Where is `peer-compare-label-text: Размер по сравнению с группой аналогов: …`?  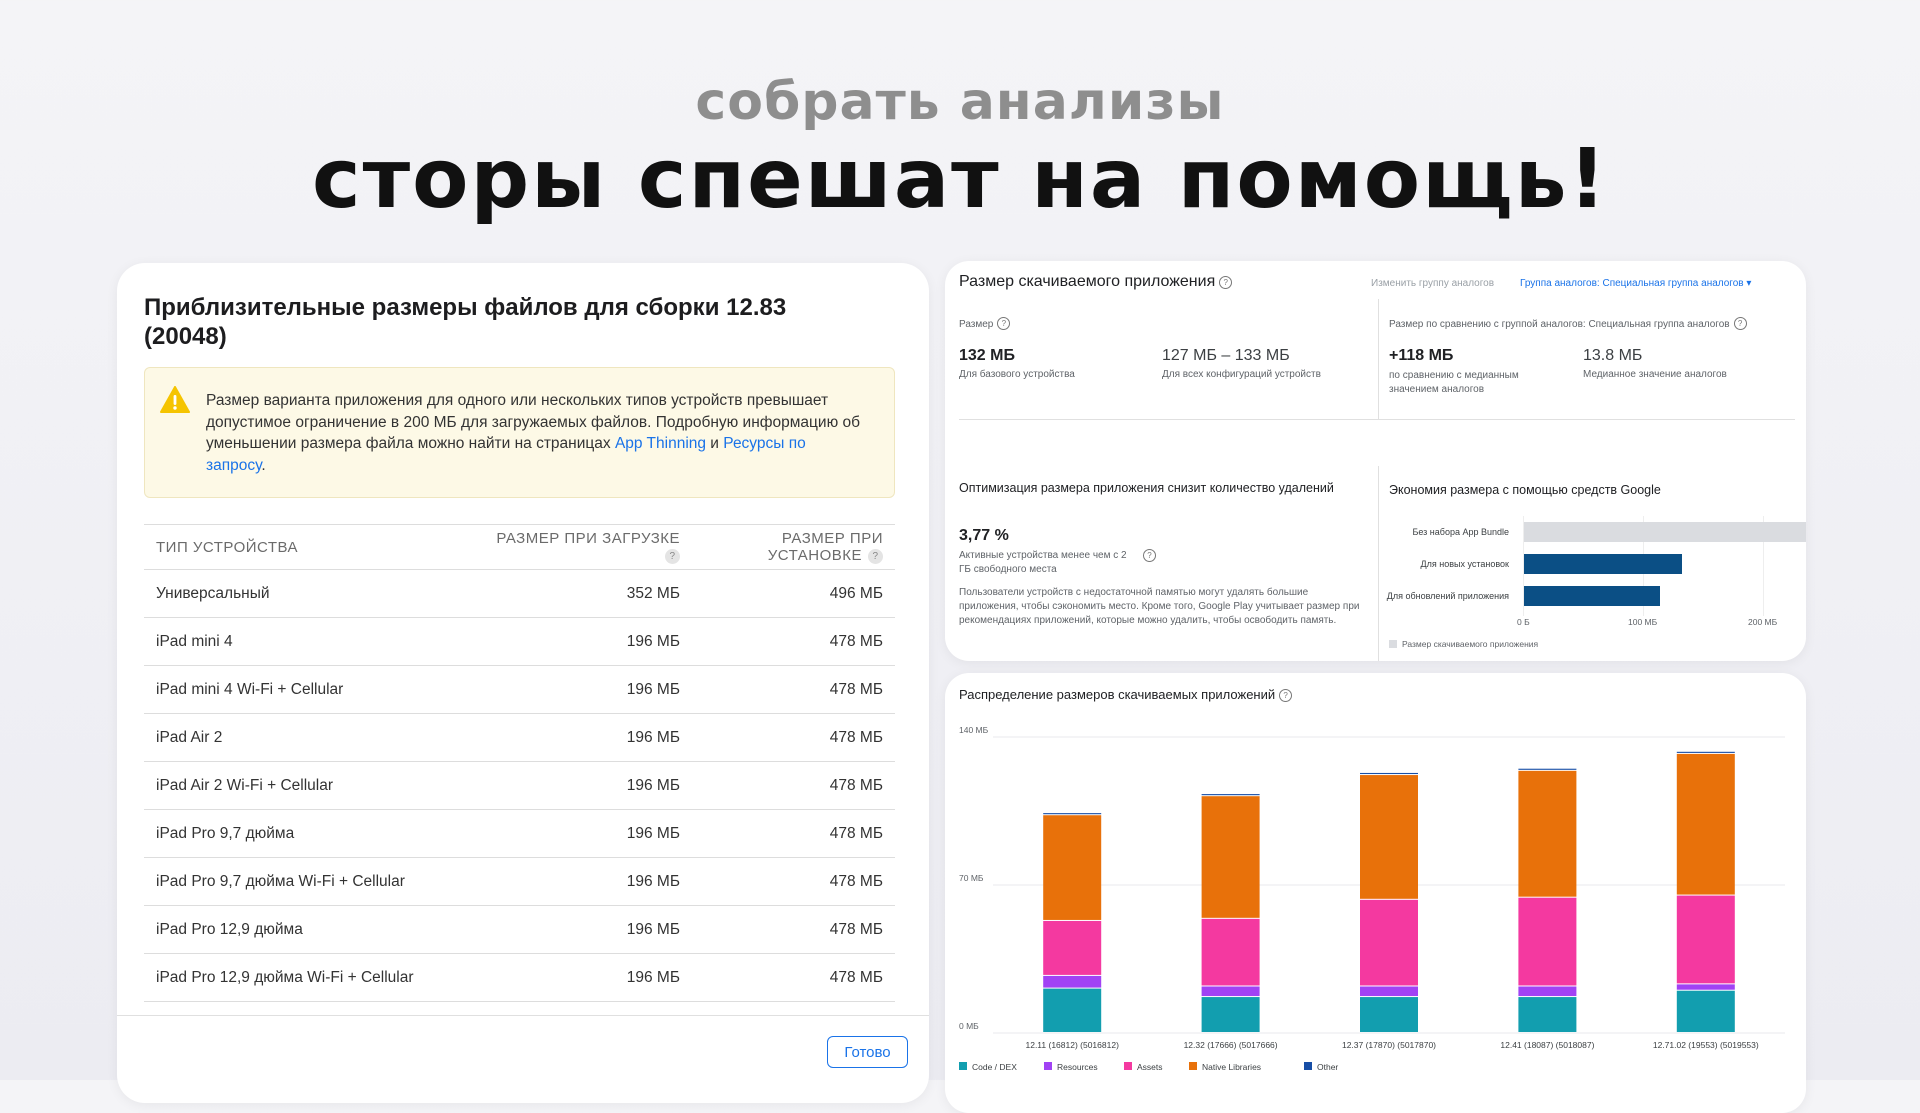 peer-compare-label-text: Размер по сравнению с группой аналогов: … is located at coordinates (1559, 324).